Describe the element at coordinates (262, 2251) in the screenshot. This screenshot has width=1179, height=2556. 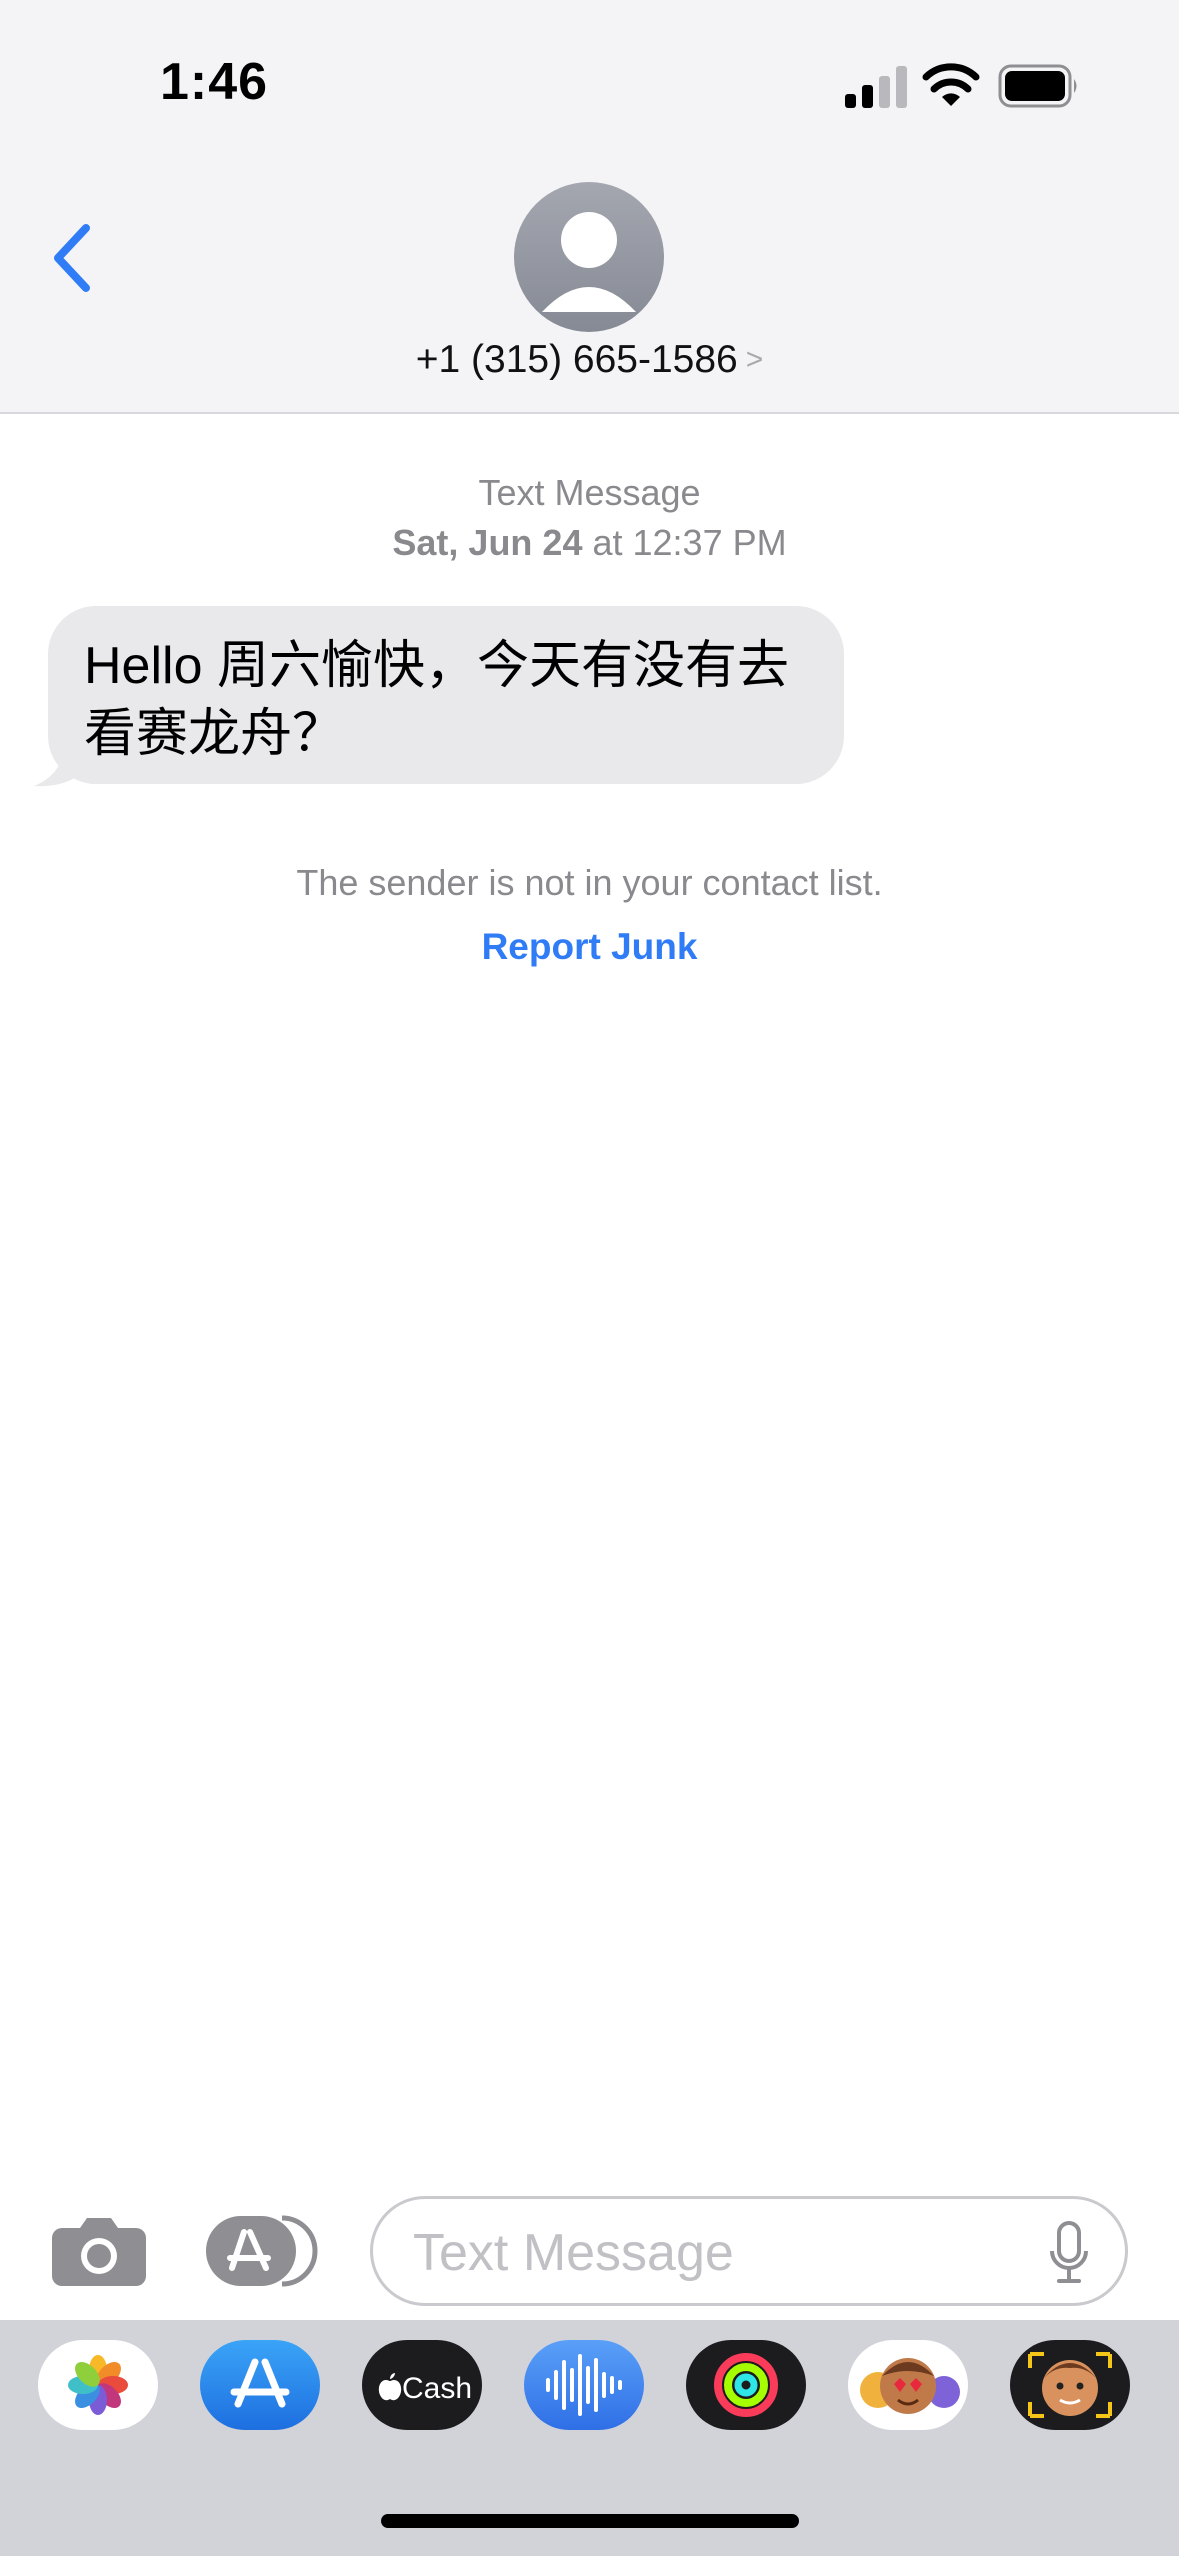
I see `app-store-apps-button-icon` at that location.